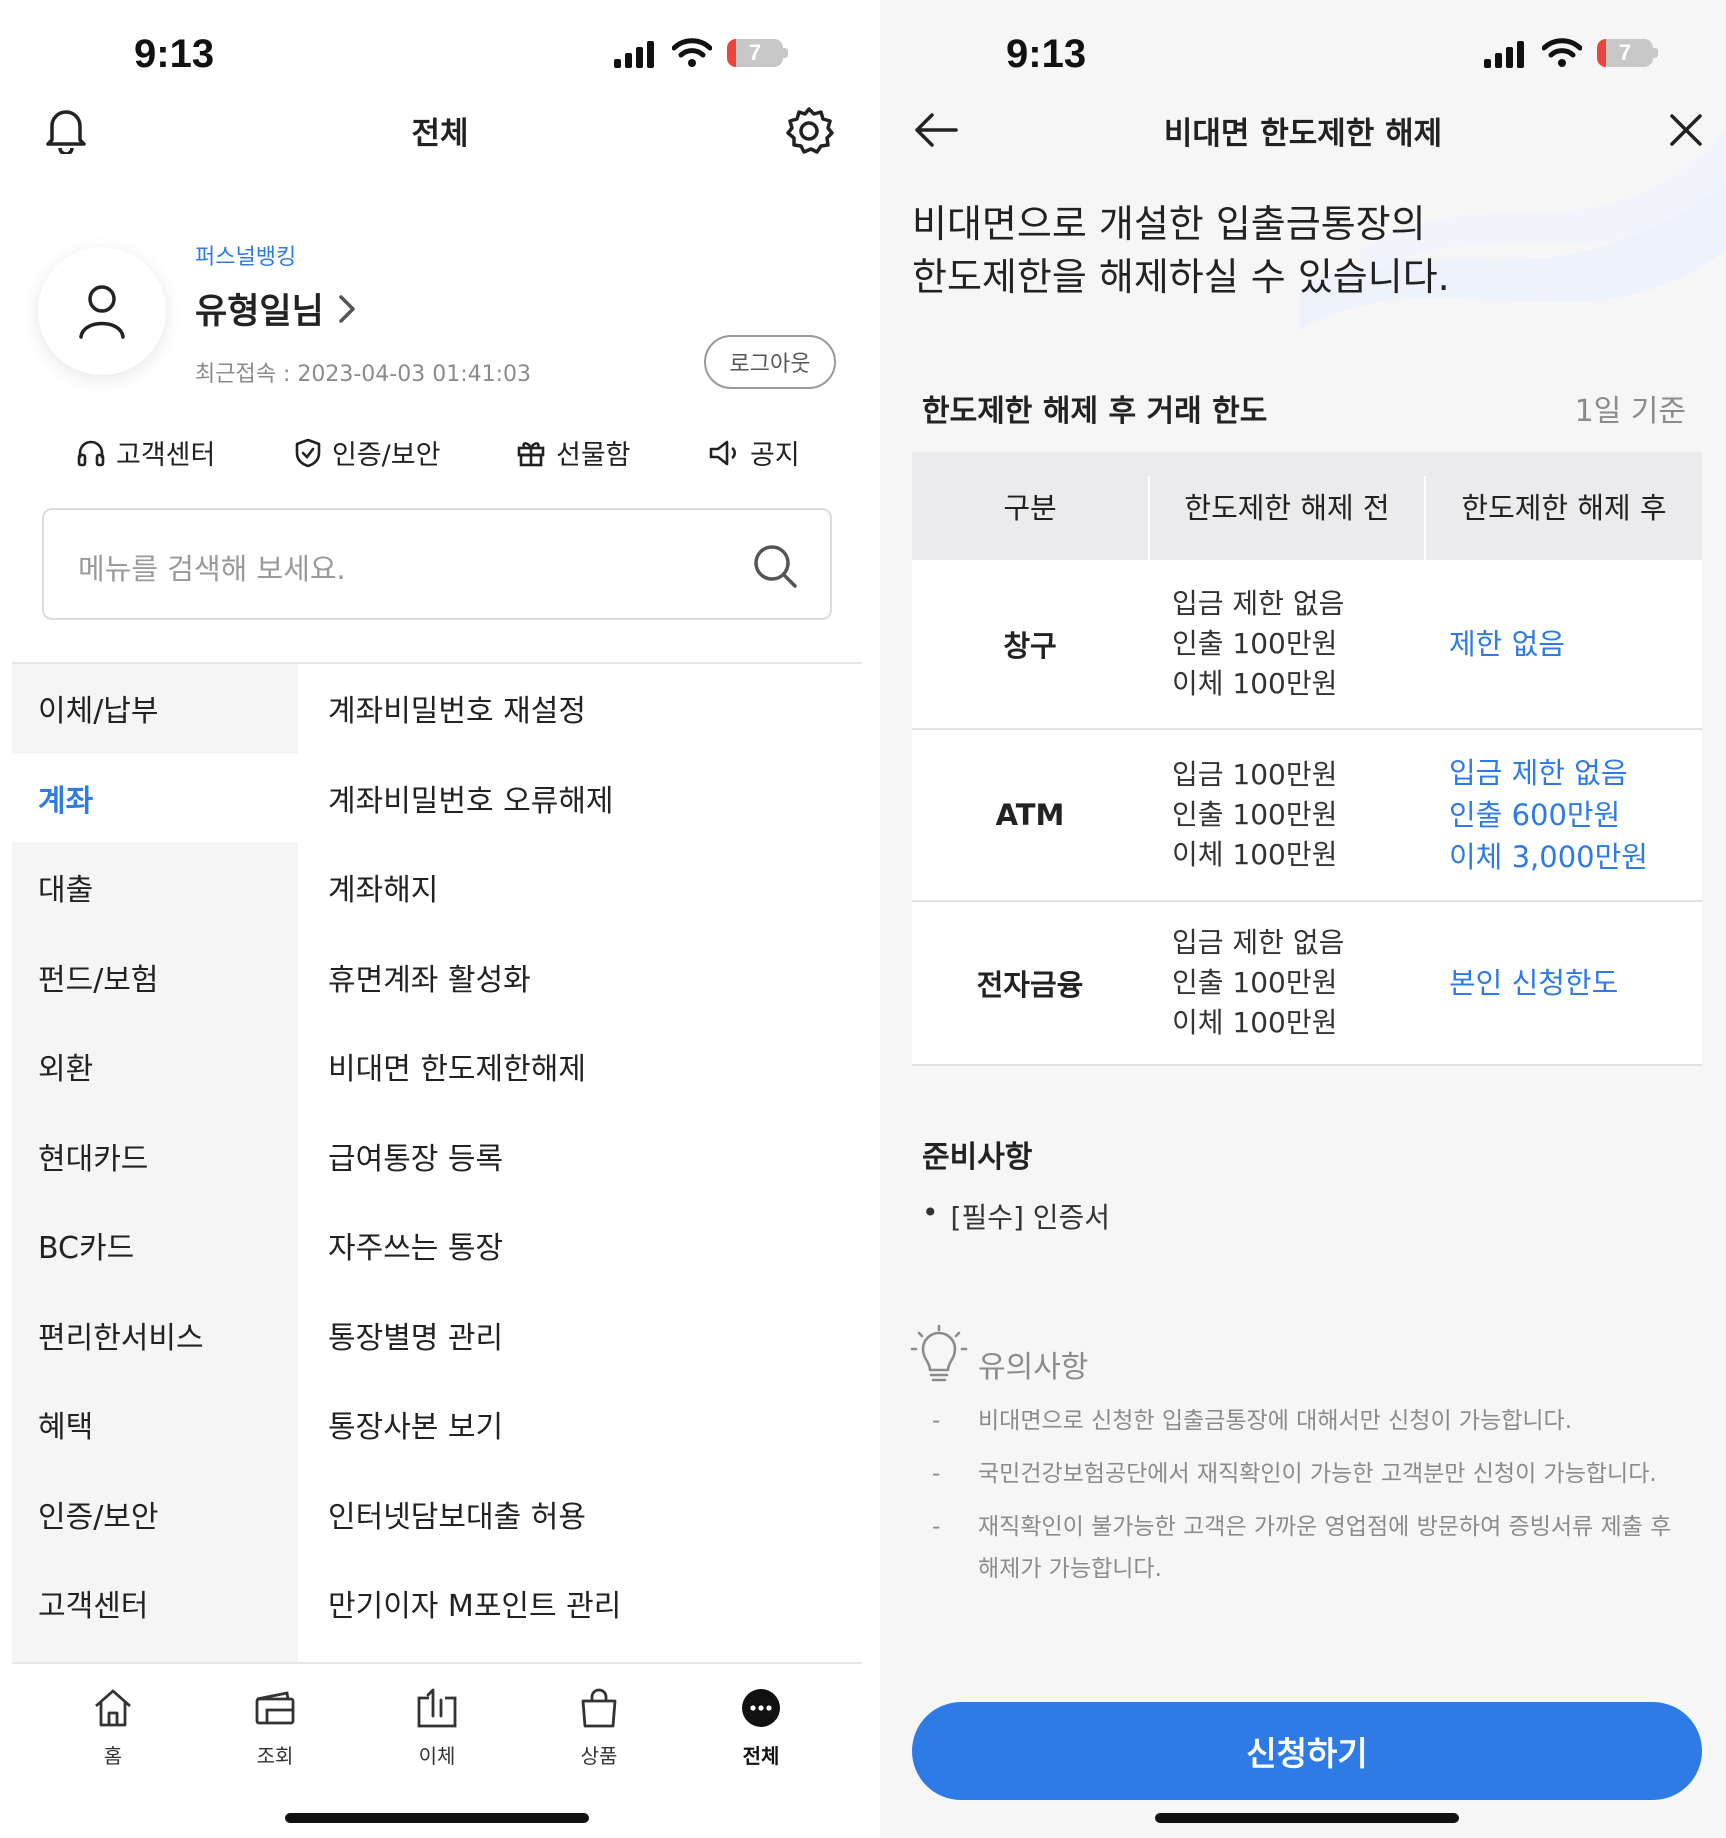  What do you see at coordinates (259, 312) in the screenshot?
I see `user-name: 유형일님` at bounding box center [259, 312].